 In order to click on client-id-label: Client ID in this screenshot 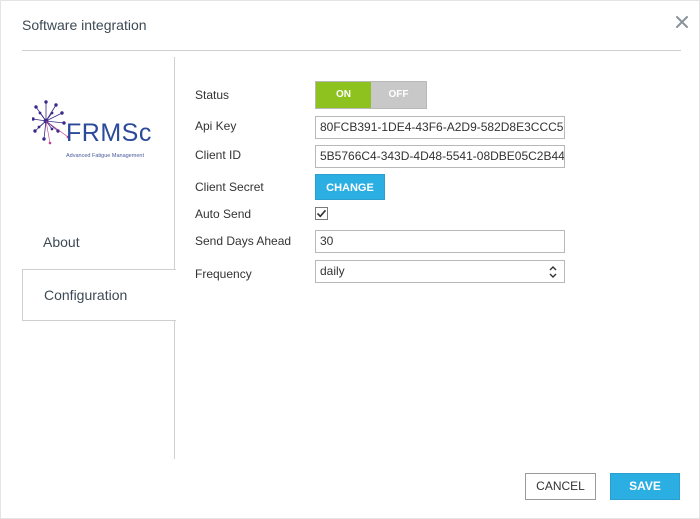, I will do `click(218, 155)`.